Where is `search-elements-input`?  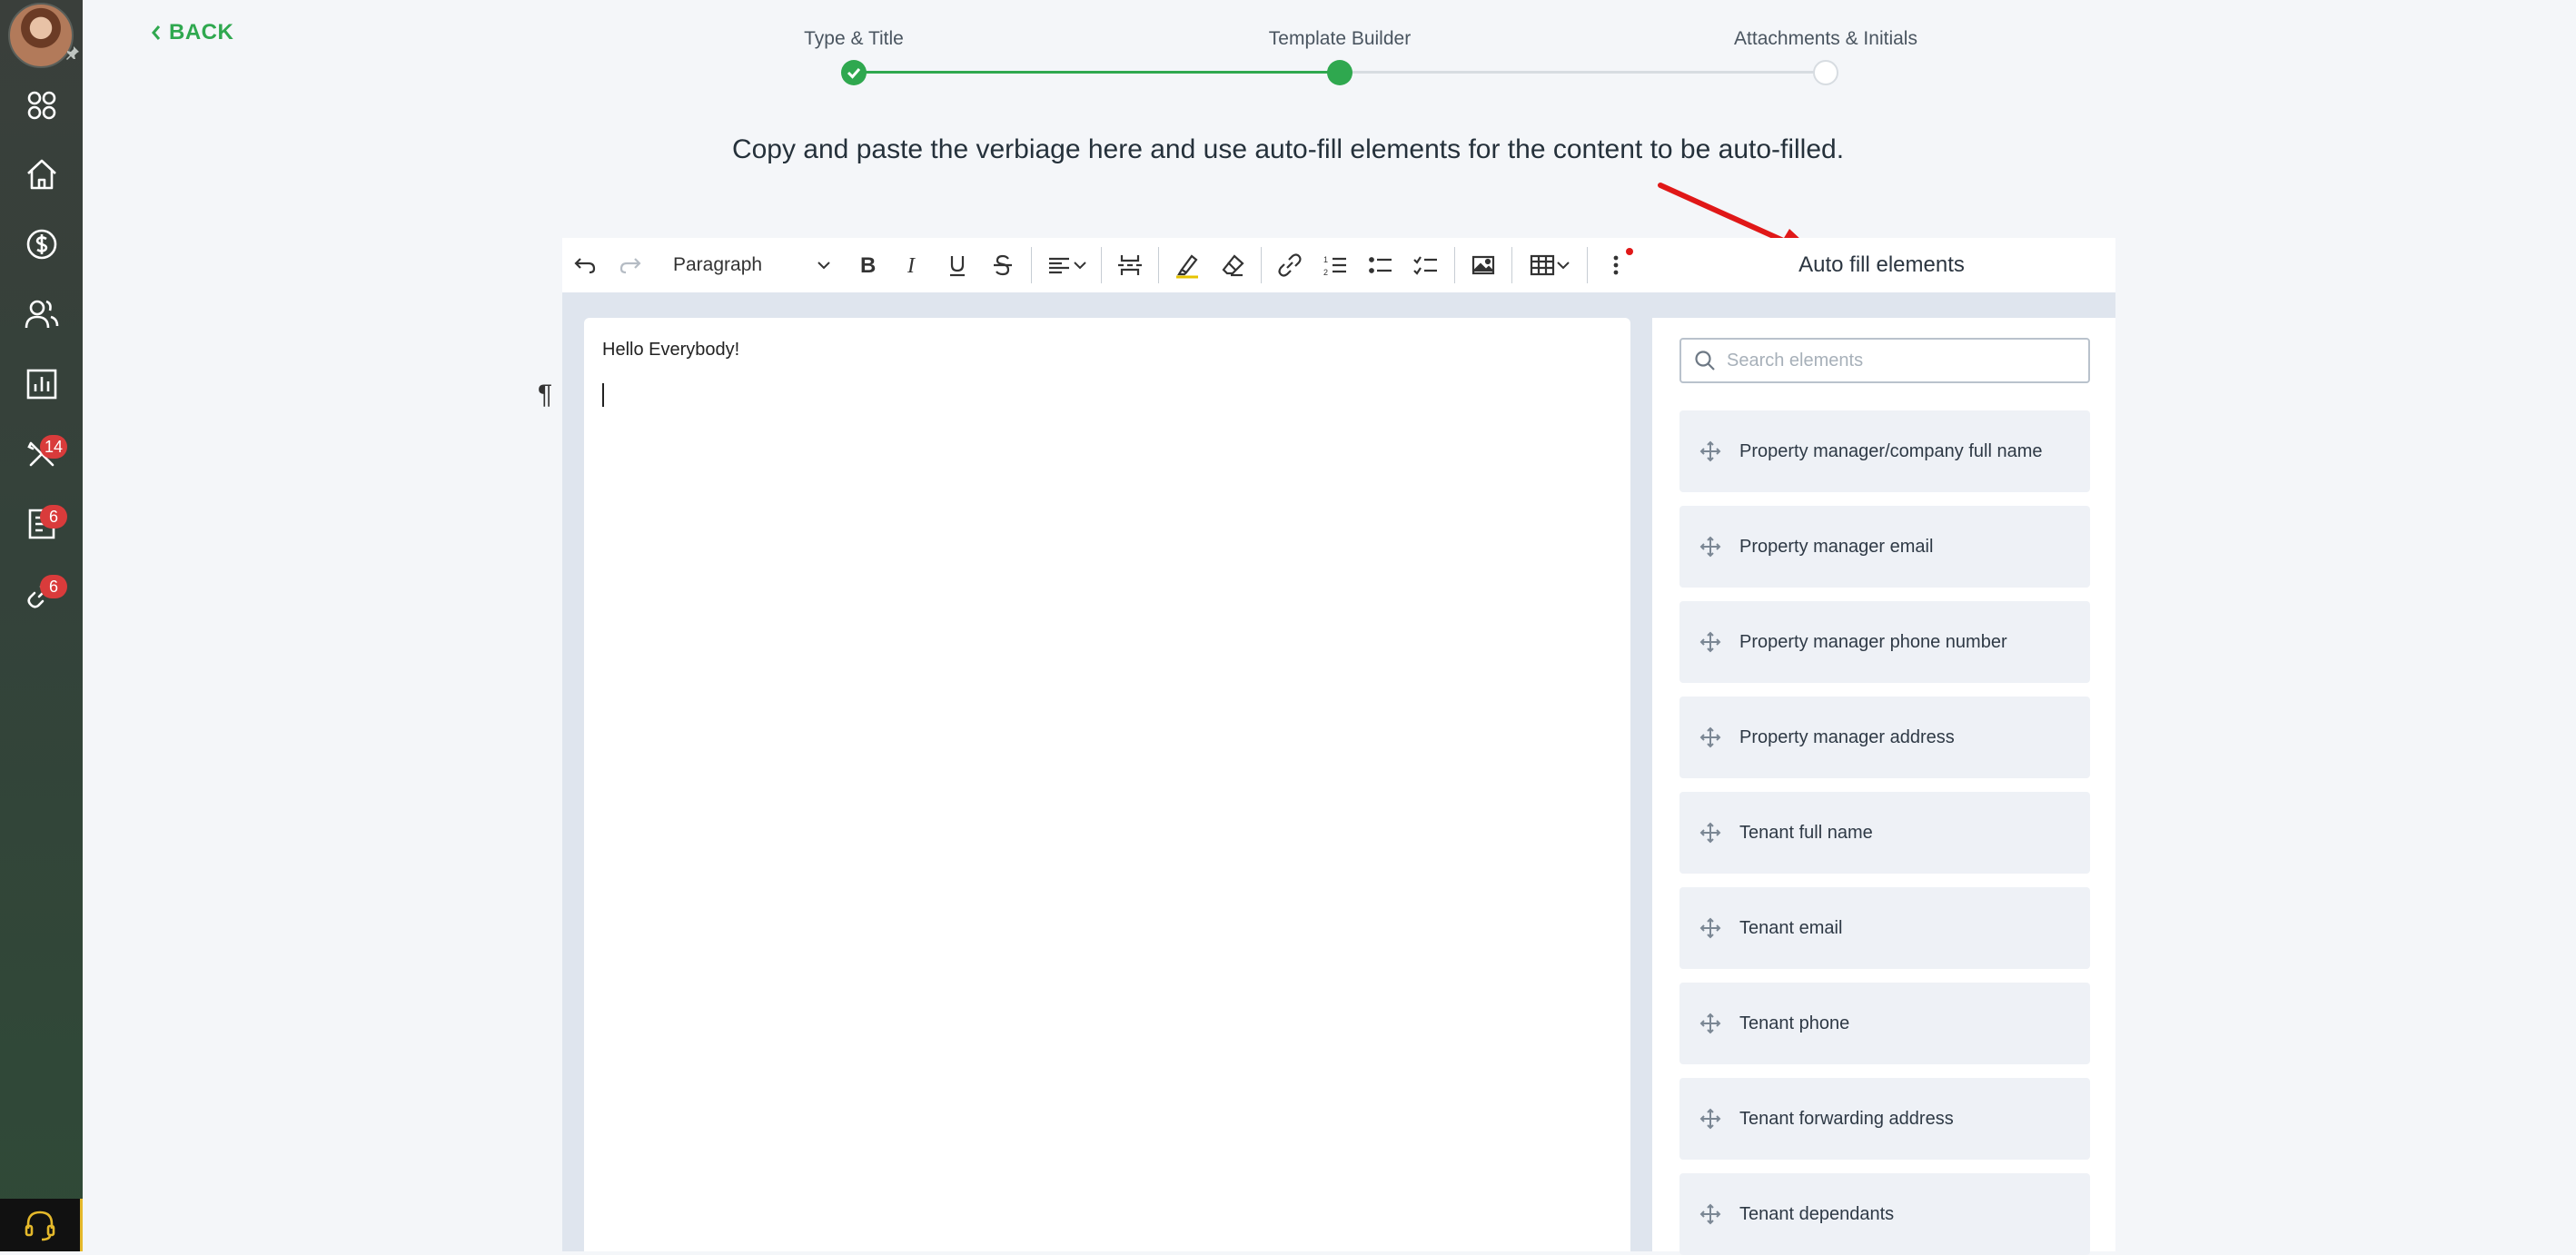 search-elements-input is located at coordinates (1899, 360).